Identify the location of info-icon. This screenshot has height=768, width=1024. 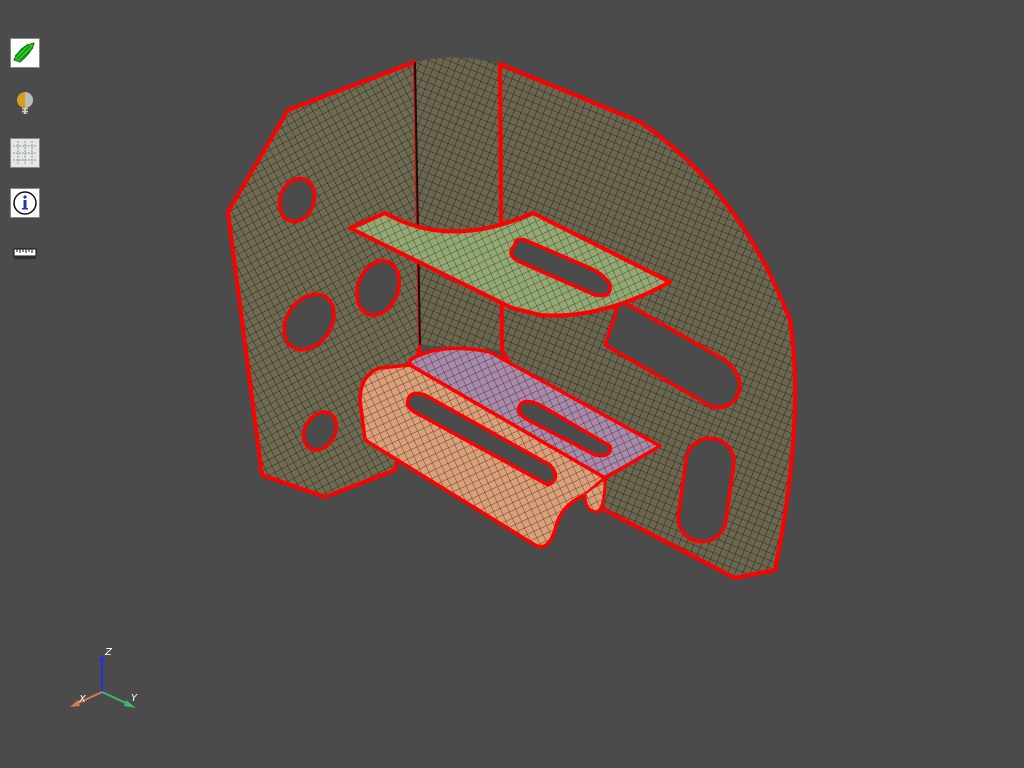
(25, 203).